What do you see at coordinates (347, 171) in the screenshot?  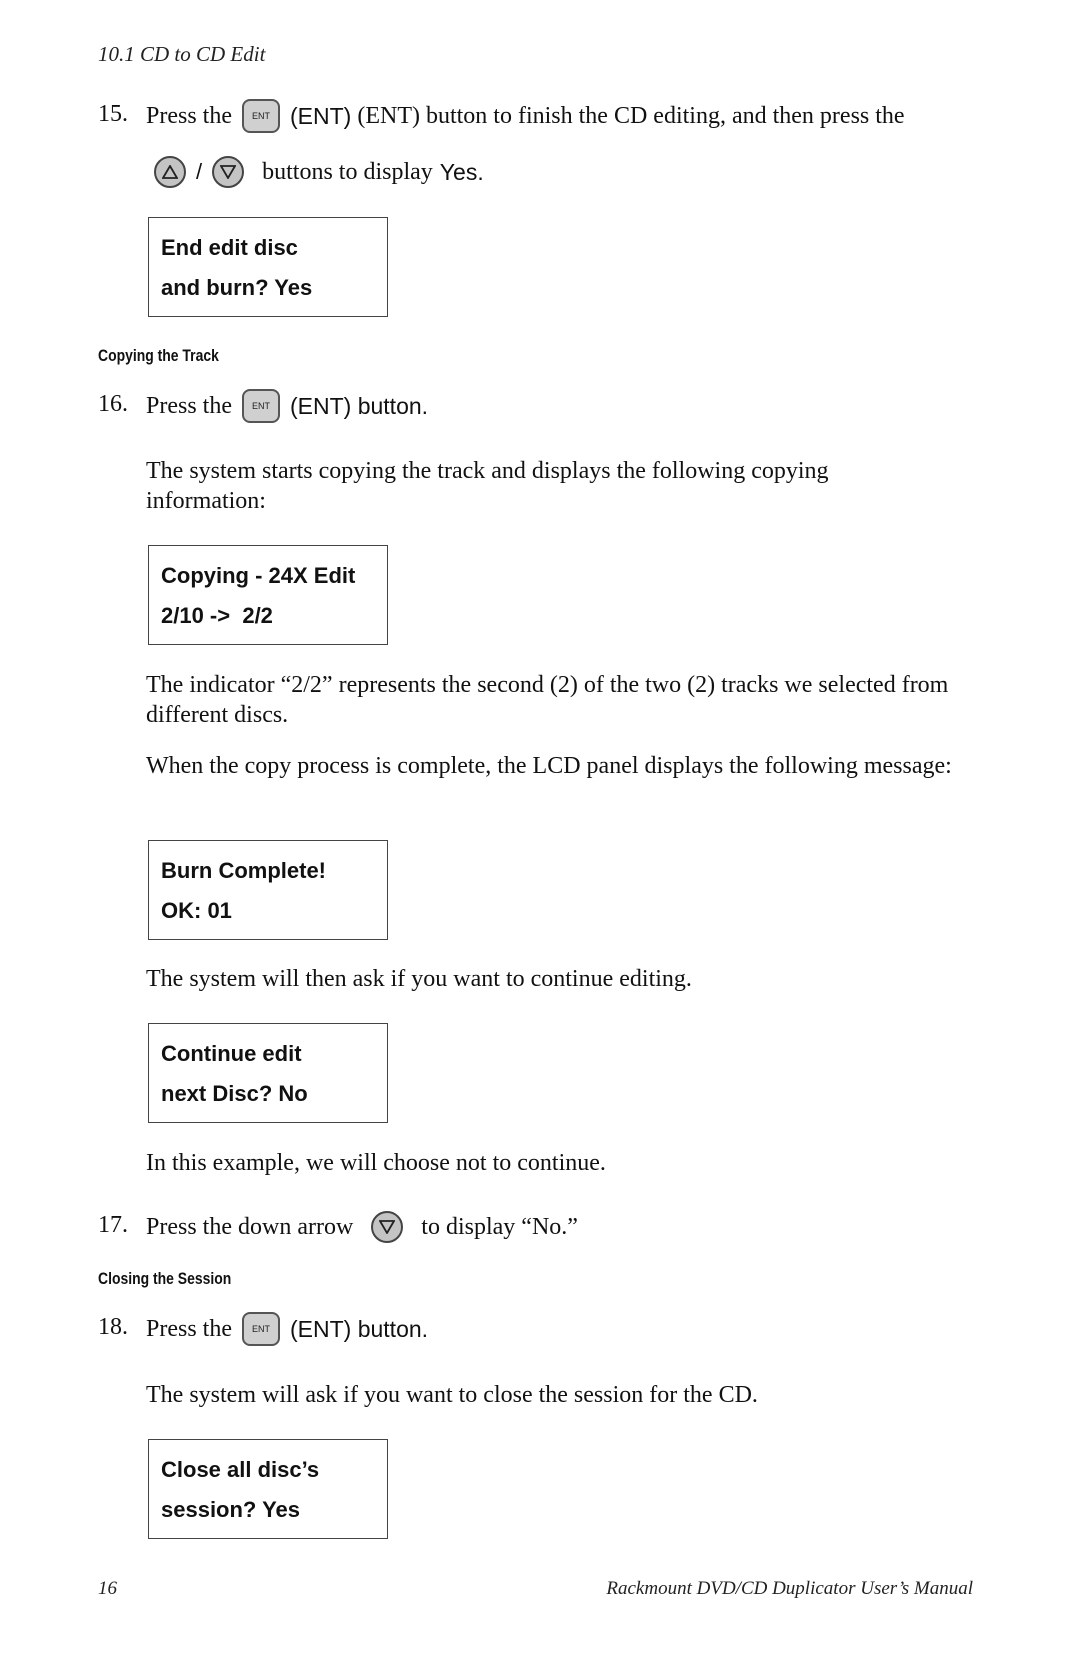 I see `step-15-line2-text: buttons to display` at bounding box center [347, 171].